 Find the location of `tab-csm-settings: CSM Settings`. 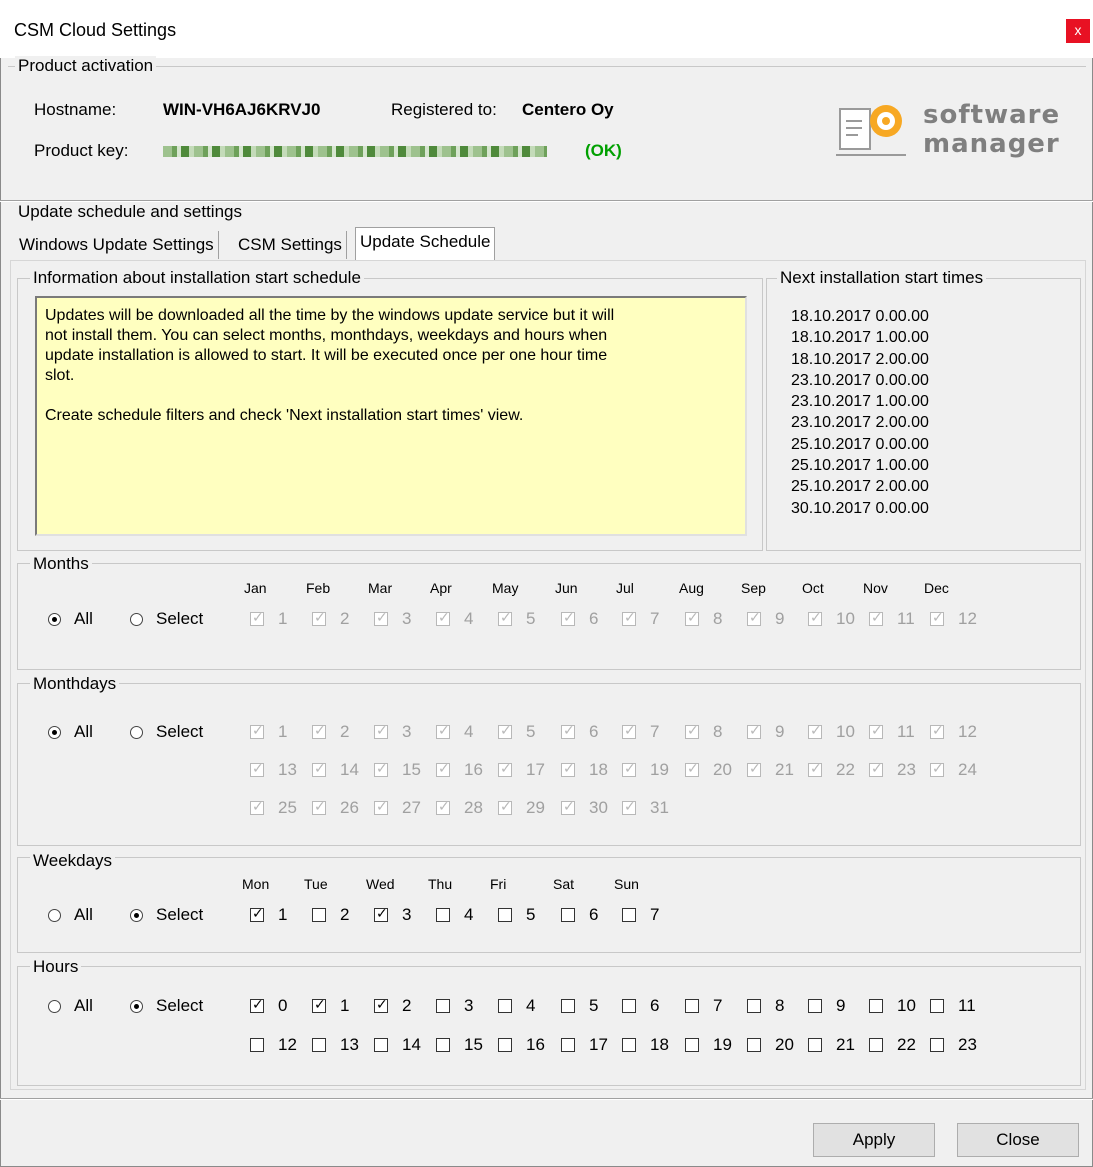

tab-csm-settings: CSM Settings is located at coordinates (290, 245).